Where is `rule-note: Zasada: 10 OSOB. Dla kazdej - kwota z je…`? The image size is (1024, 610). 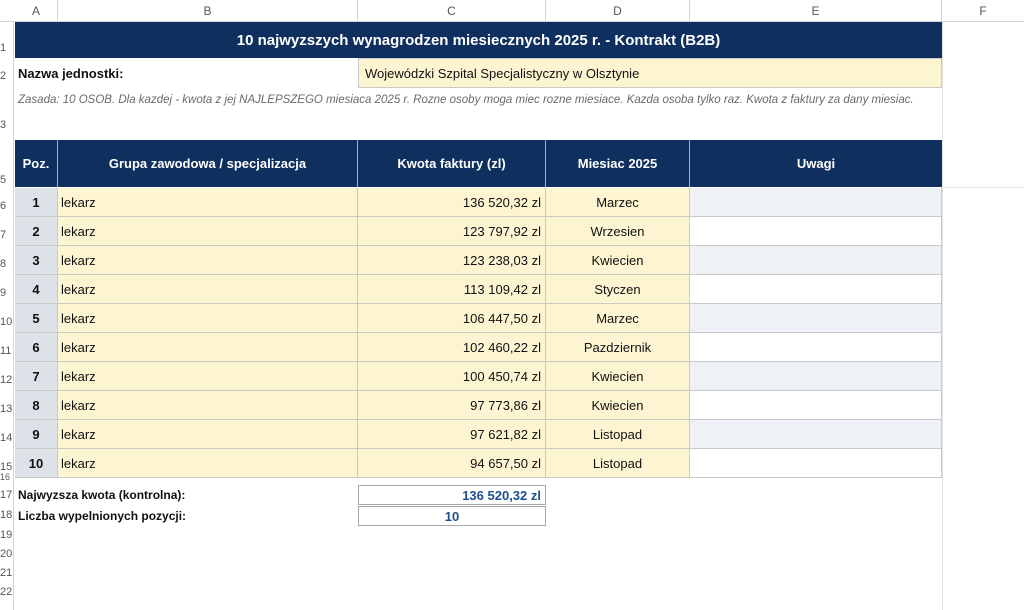
rule-note: Zasada: 10 OSOB. Dla kazdej - kwota z je… is located at coordinates (478, 112).